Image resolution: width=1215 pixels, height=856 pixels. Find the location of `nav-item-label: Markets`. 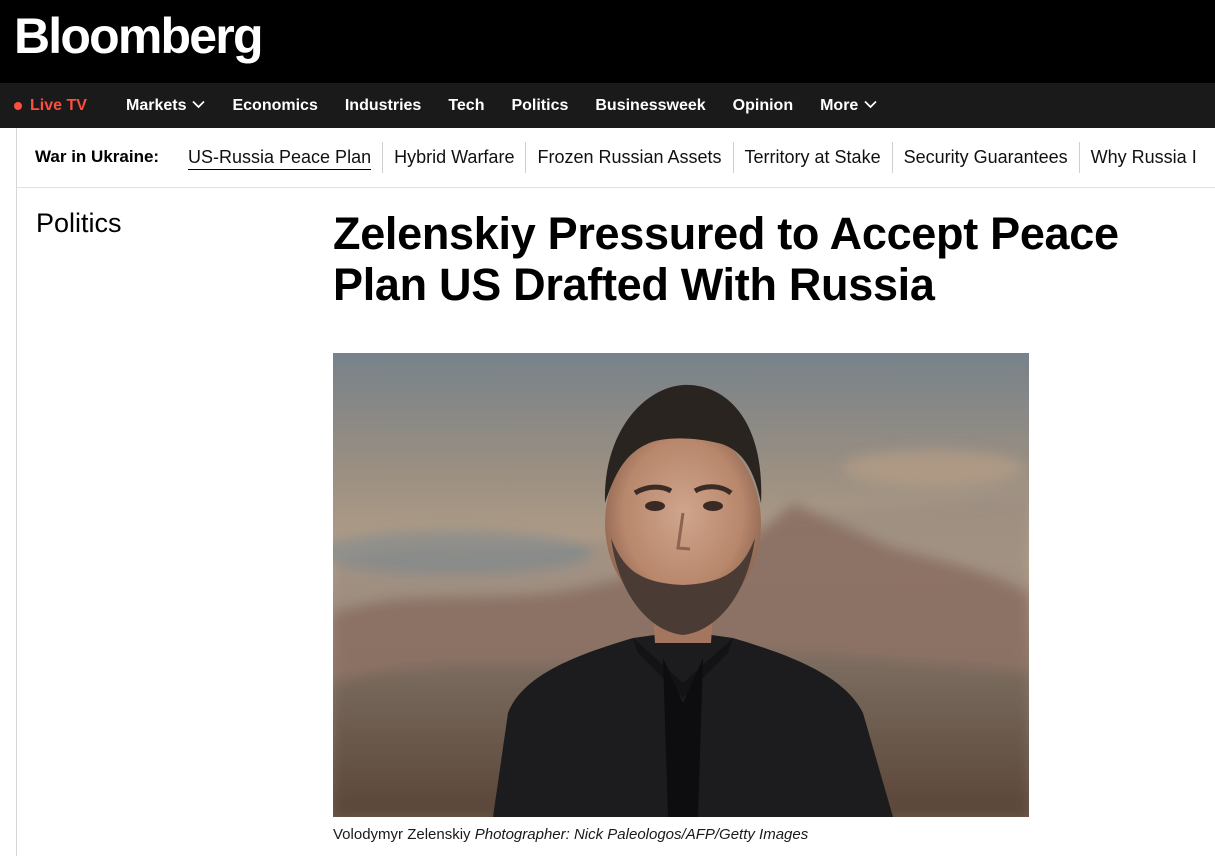

nav-item-label: Markets is located at coordinates (156, 105).